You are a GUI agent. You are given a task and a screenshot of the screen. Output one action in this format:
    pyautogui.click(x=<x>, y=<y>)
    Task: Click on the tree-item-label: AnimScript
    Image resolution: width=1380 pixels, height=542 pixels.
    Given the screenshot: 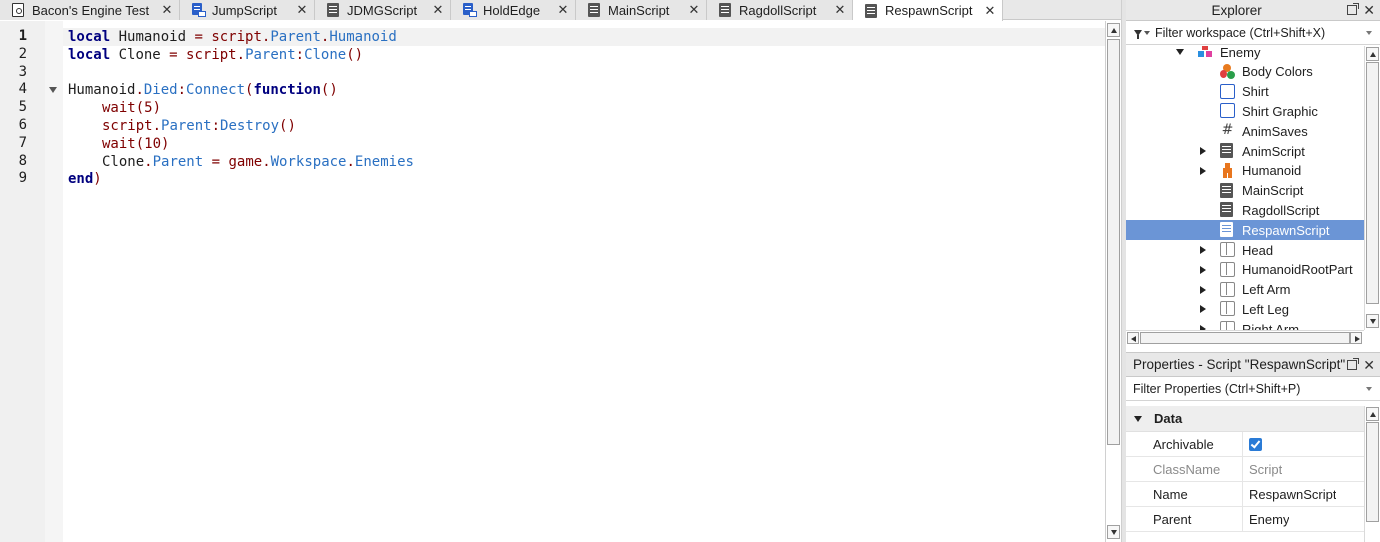 What is the action you would take?
    pyautogui.click(x=1273, y=151)
    